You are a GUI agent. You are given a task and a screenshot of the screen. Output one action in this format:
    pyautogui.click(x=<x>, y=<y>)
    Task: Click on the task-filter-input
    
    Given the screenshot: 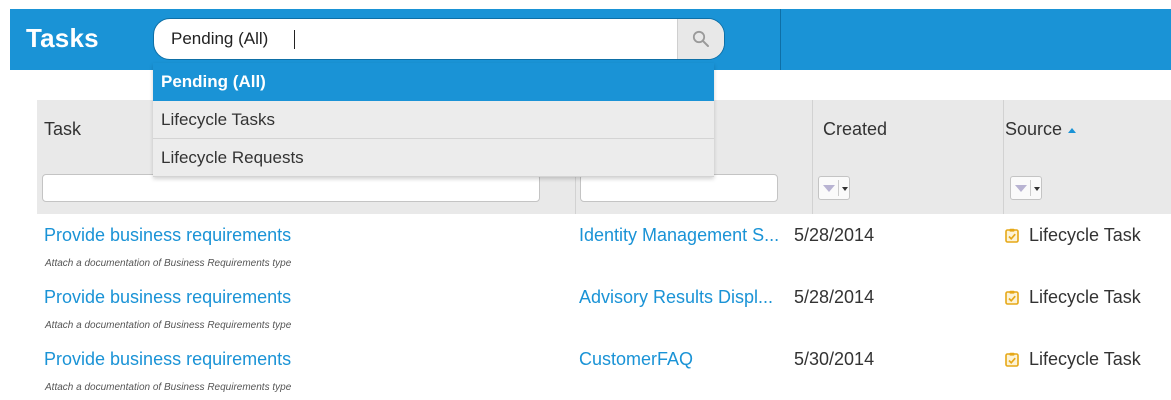 What is the action you would take?
    pyautogui.click(x=291, y=188)
    